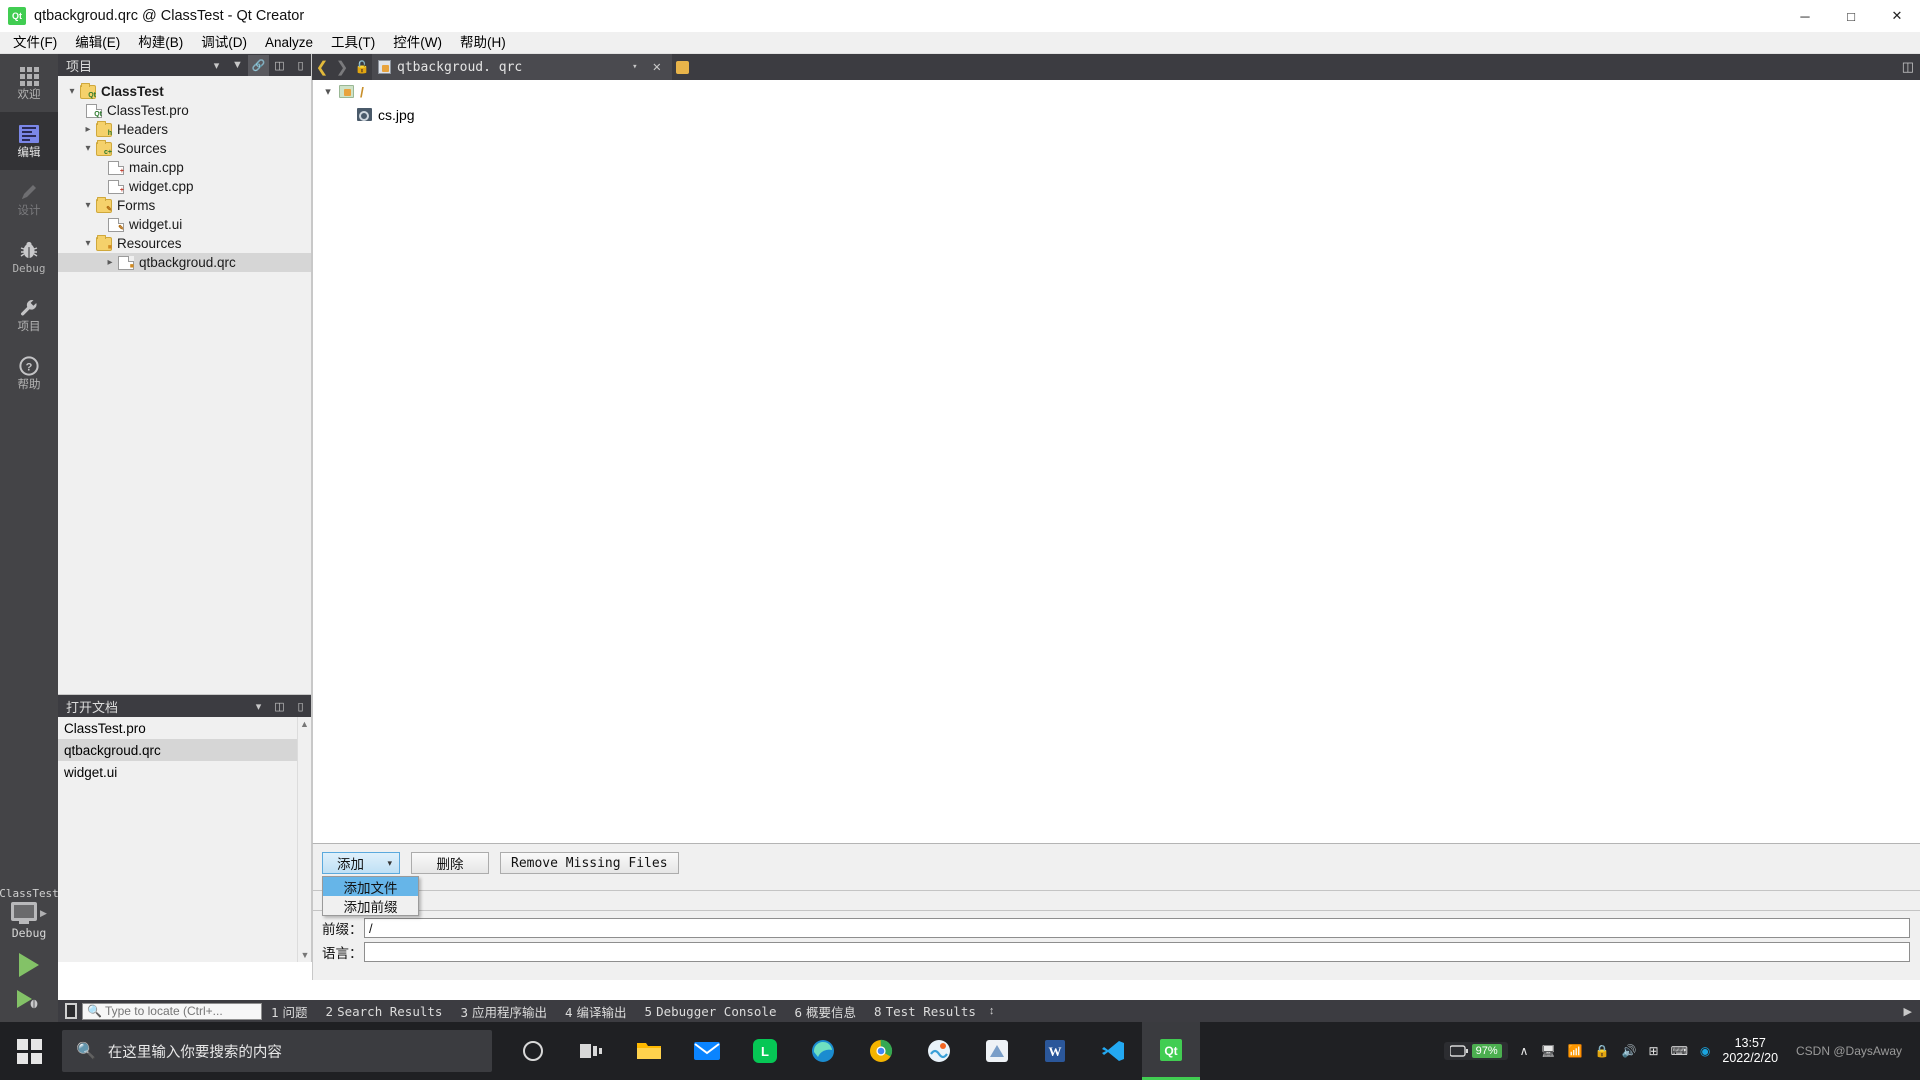  What do you see at coordinates (711, 1011) in the screenshot?
I see `output-tab-debugger-console: 5 Debugger Console` at bounding box center [711, 1011].